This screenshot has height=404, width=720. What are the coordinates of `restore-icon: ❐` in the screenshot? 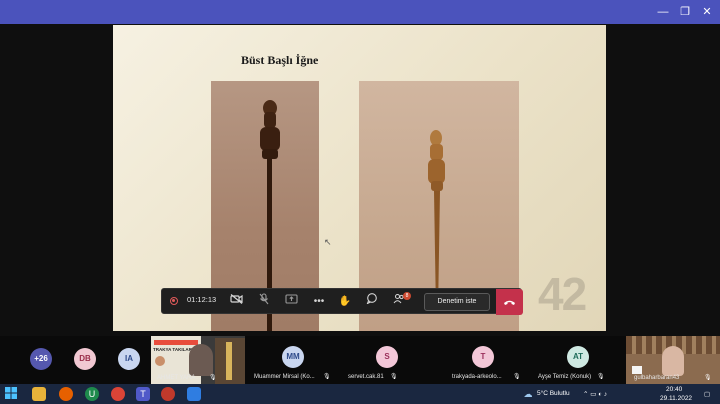 It's located at (685, 12).